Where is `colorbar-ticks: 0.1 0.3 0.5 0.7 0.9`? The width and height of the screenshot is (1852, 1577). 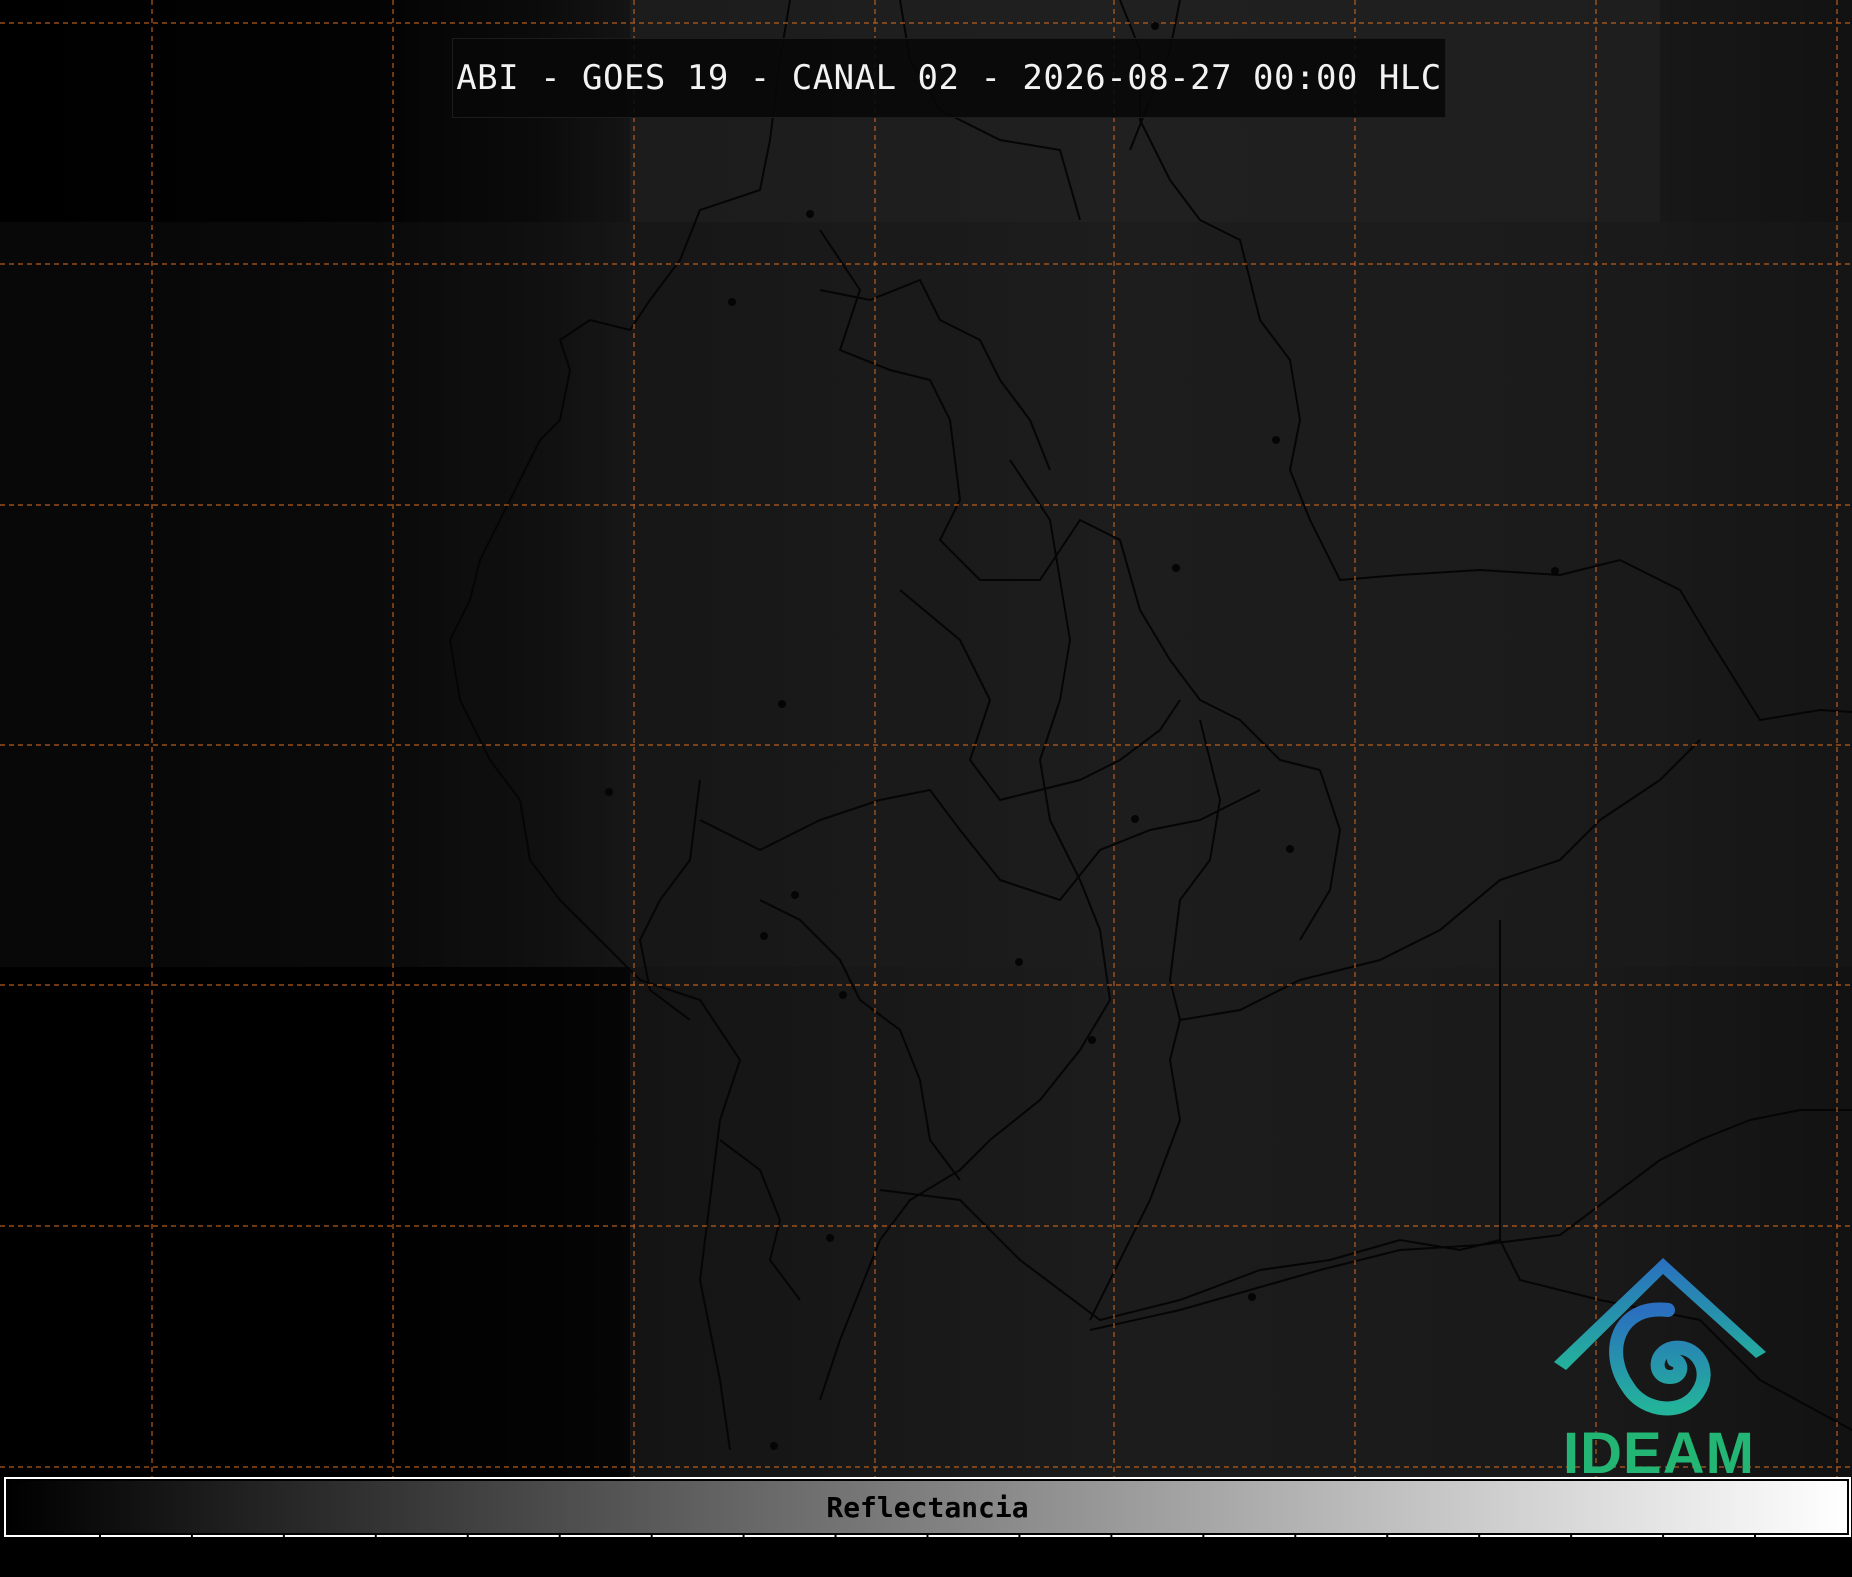
colorbar-ticks: 0.1 0.3 0.5 0.7 0.9 is located at coordinates (927, 1556).